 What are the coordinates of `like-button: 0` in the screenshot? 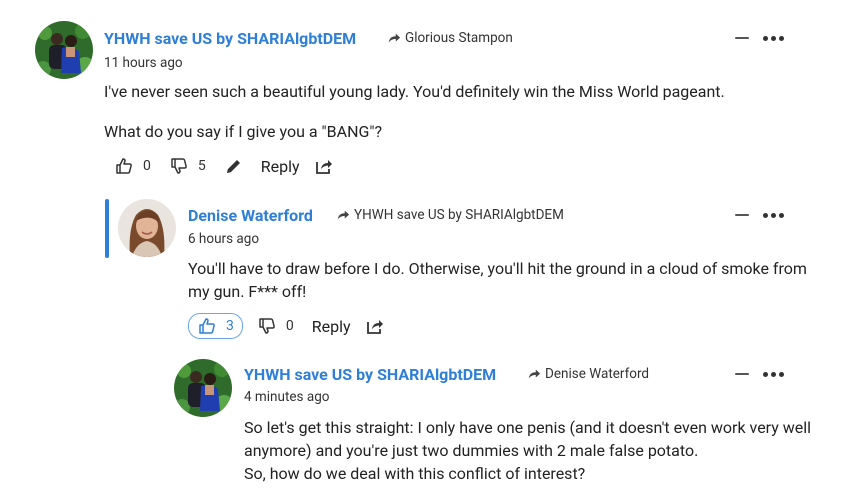 It's located at (132, 166).